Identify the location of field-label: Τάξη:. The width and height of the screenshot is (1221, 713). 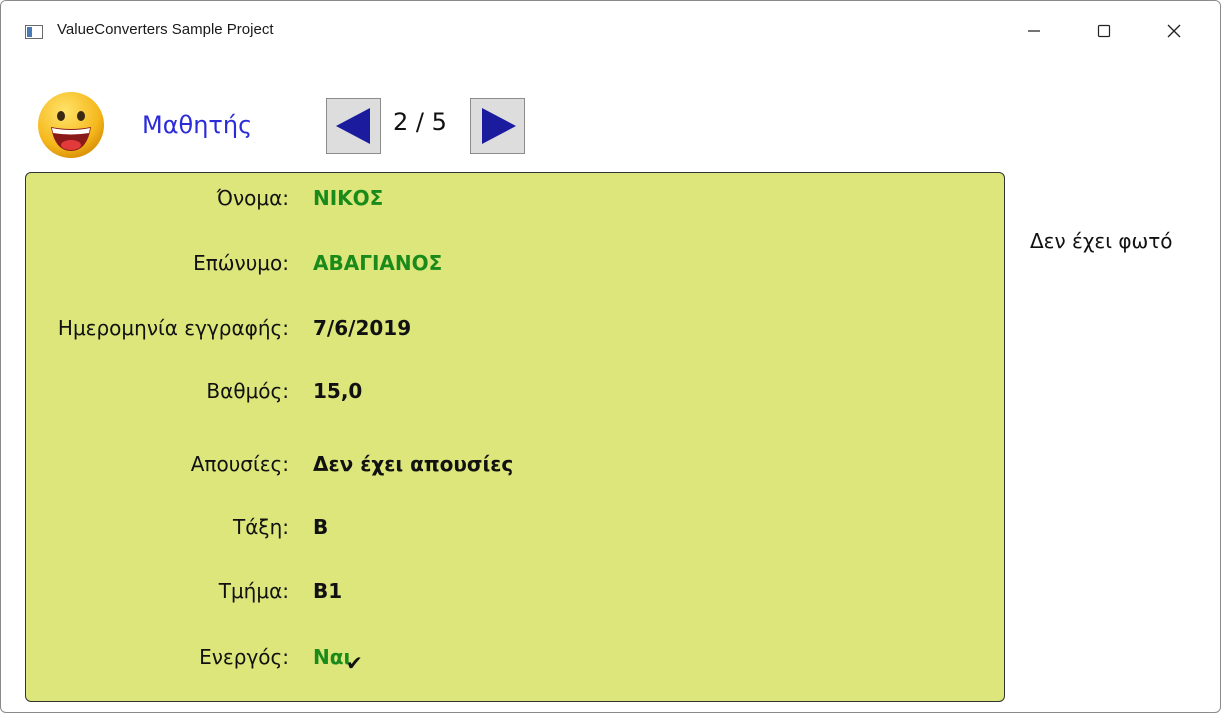
(261, 527).